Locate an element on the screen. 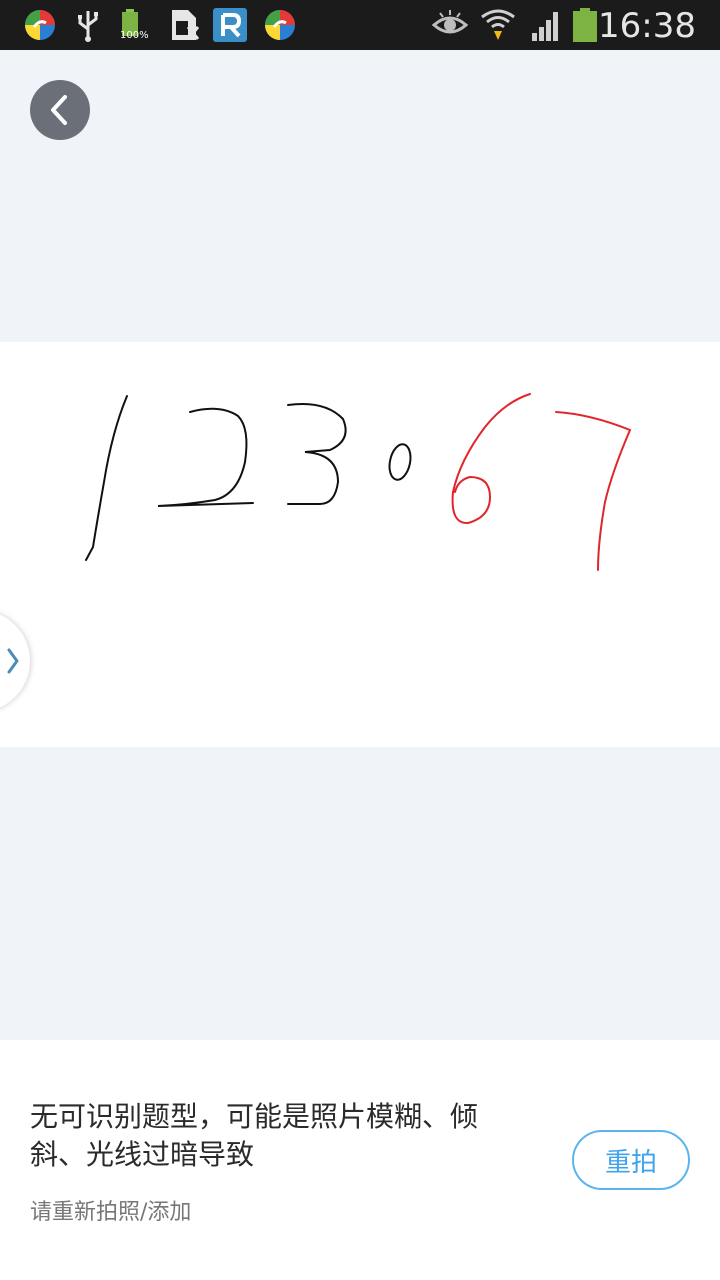 The width and height of the screenshot is (720, 1280). sim-card-icon is located at coordinates (186, 25).